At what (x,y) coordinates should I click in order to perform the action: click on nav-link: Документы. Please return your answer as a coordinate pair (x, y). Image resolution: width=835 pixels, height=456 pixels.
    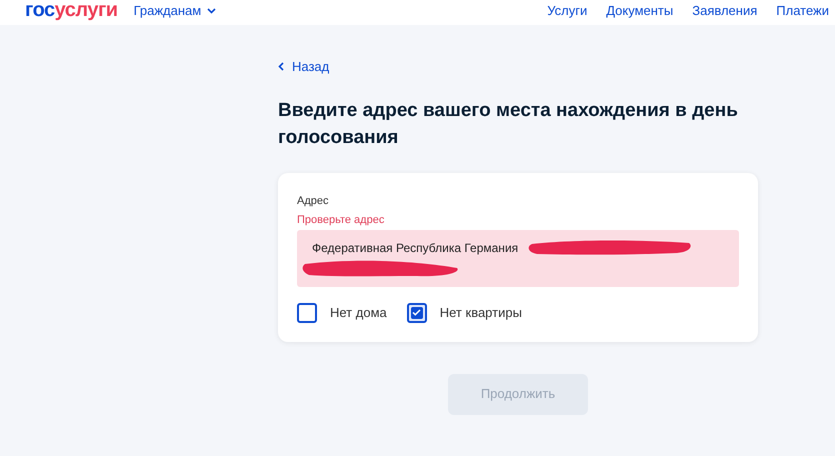
    Looking at the image, I should click on (640, 10).